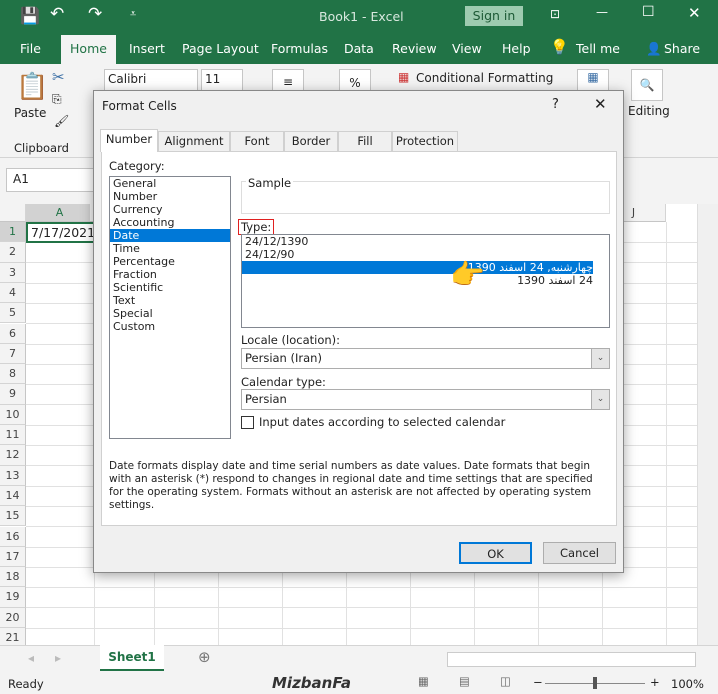  What do you see at coordinates (170, 300) in the screenshot?
I see `category-item: Text` at bounding box center [170, 300].